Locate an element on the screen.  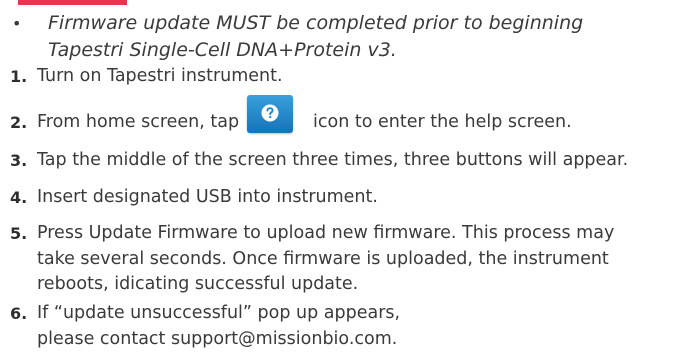
step-number: 5. is located at coordinates (19, 233).